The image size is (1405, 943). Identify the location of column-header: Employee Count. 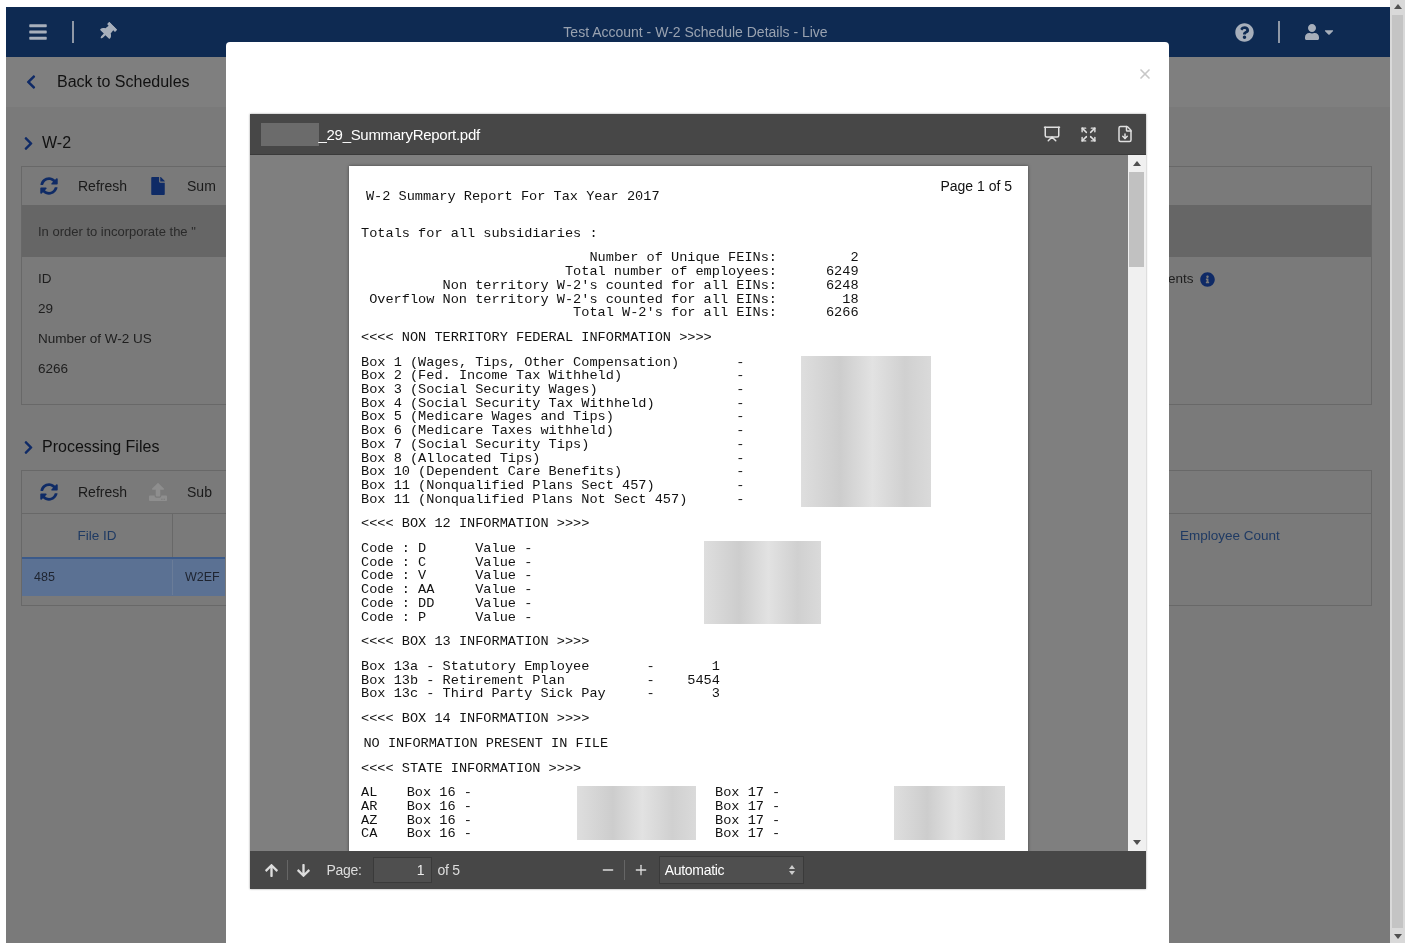
(1269, 535).